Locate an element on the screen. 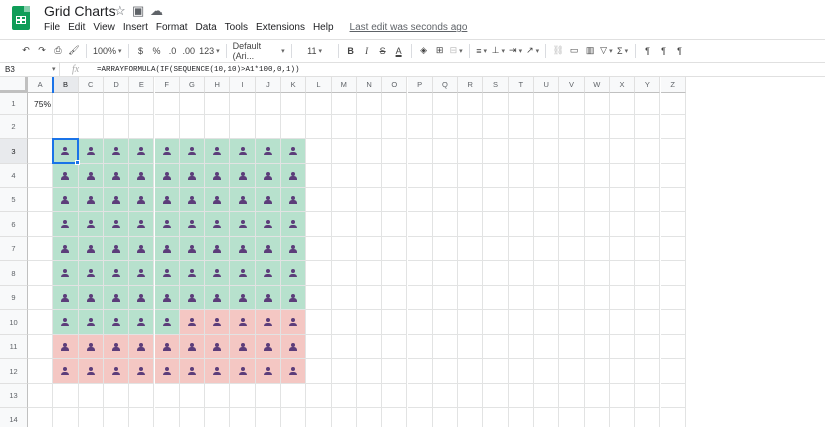 This screenshot has width=825, height=427. column-header-k: K is located at coordinates (294, 85).